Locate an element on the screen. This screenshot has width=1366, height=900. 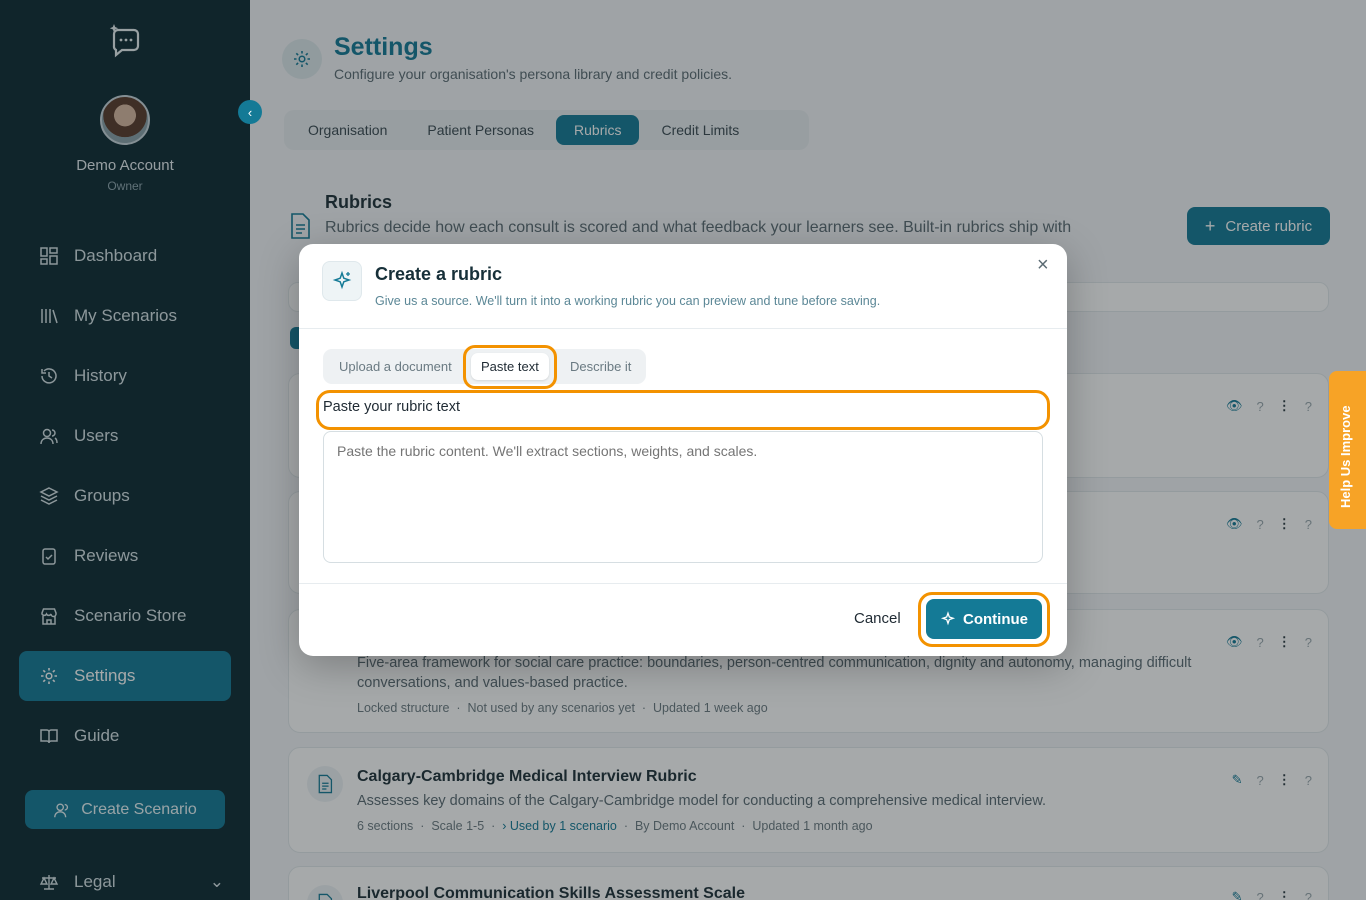
collapse-sidebar-button: ‹ is located at coordinates (250, 112).